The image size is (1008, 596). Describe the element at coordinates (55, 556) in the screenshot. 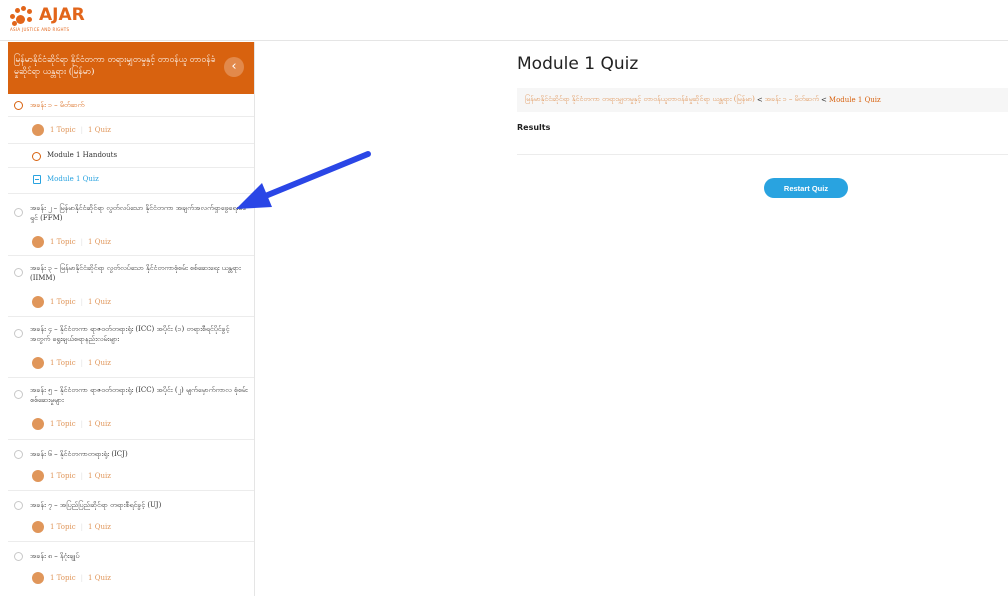

I see `lesson-title: အခန်း ၈ – နိဂုံးချုပ်` at that location.